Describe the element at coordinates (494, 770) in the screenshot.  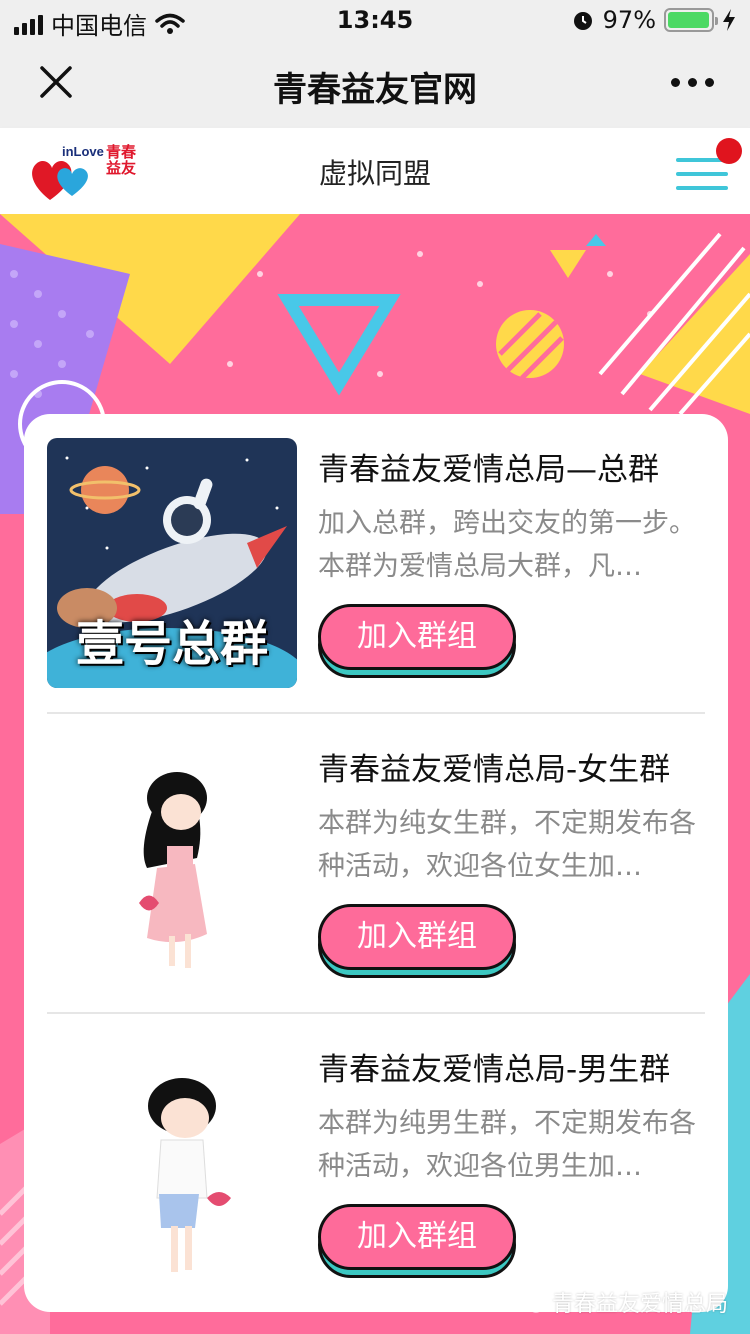
I see `group-name: 青春益友爱情总局-女生群` at that location.